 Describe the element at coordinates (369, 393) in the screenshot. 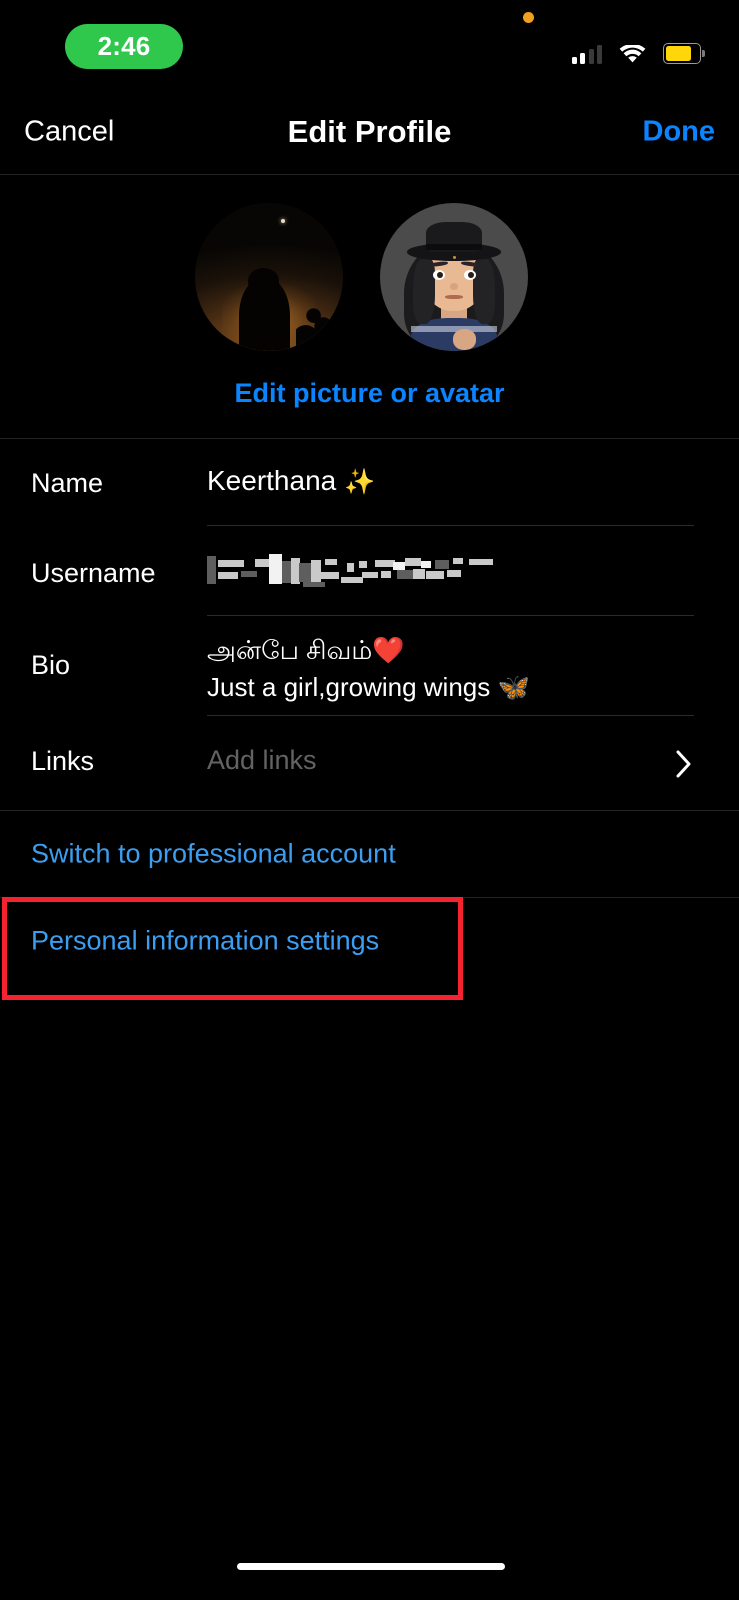

I see `edit-picture-or-avatar-link: Edit picture or avatar` at that location.